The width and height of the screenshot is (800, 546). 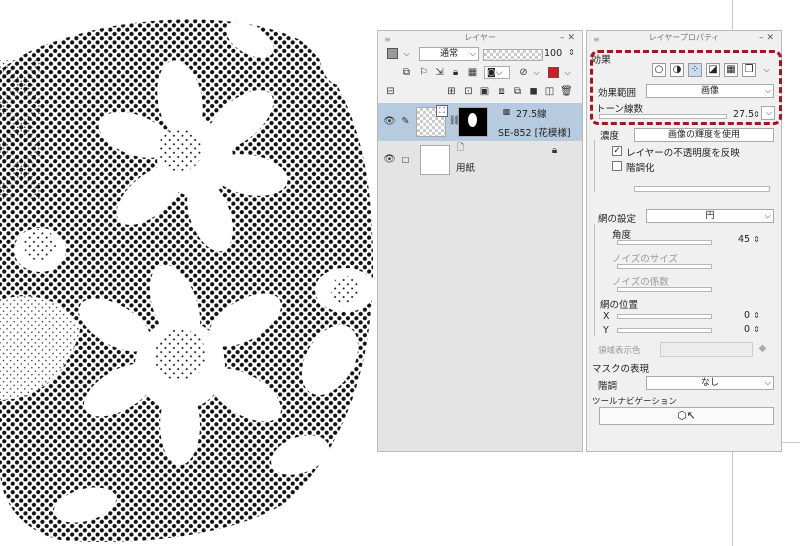 What do you see at coordinates (621, 369) in the screenshot?
I see `mask-label: マスクの表現` at bounding box center [621, 369].